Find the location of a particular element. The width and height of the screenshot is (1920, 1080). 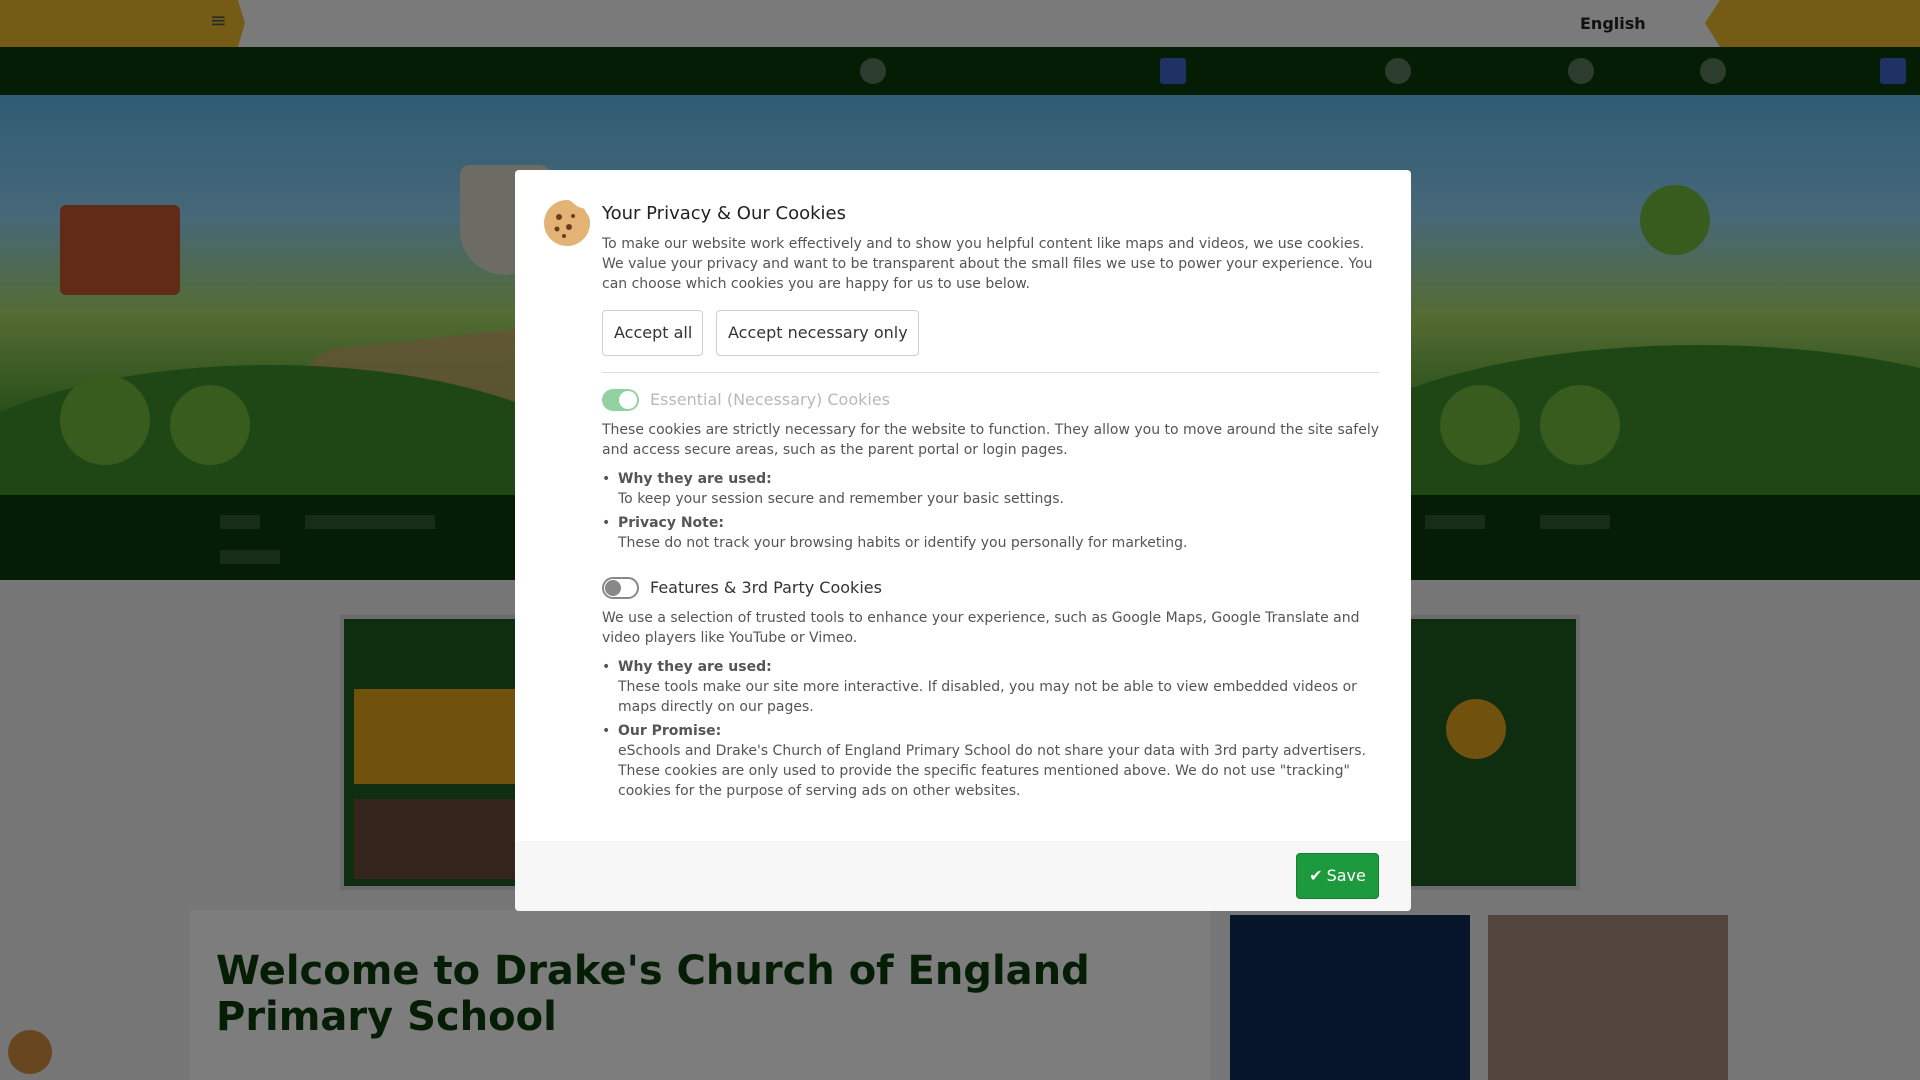

divider is located at coordinates (990, 372).